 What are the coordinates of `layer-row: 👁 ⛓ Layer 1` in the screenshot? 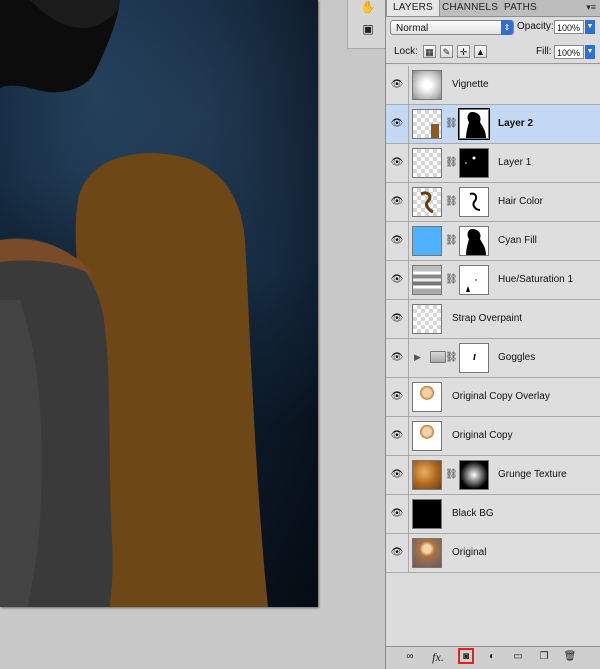 It's located at (493, 163).